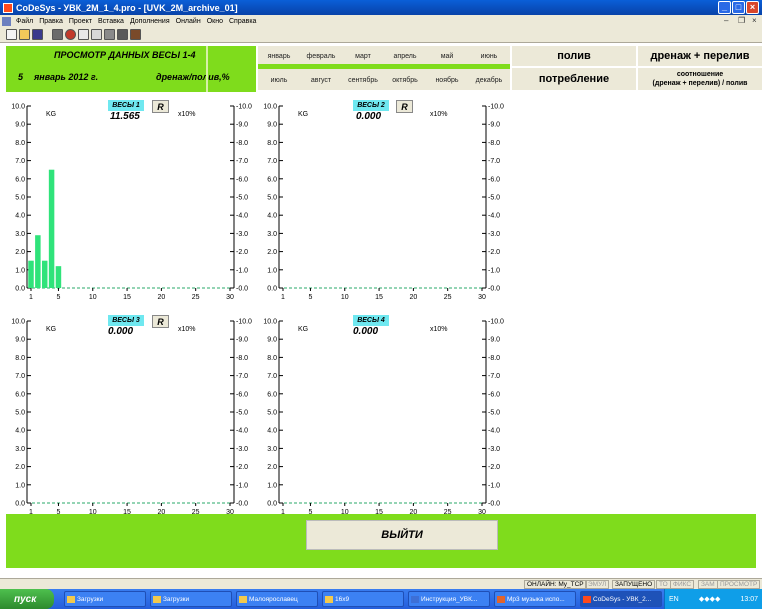  I want to click on status-fix: ФИКС, so click(682, 584).